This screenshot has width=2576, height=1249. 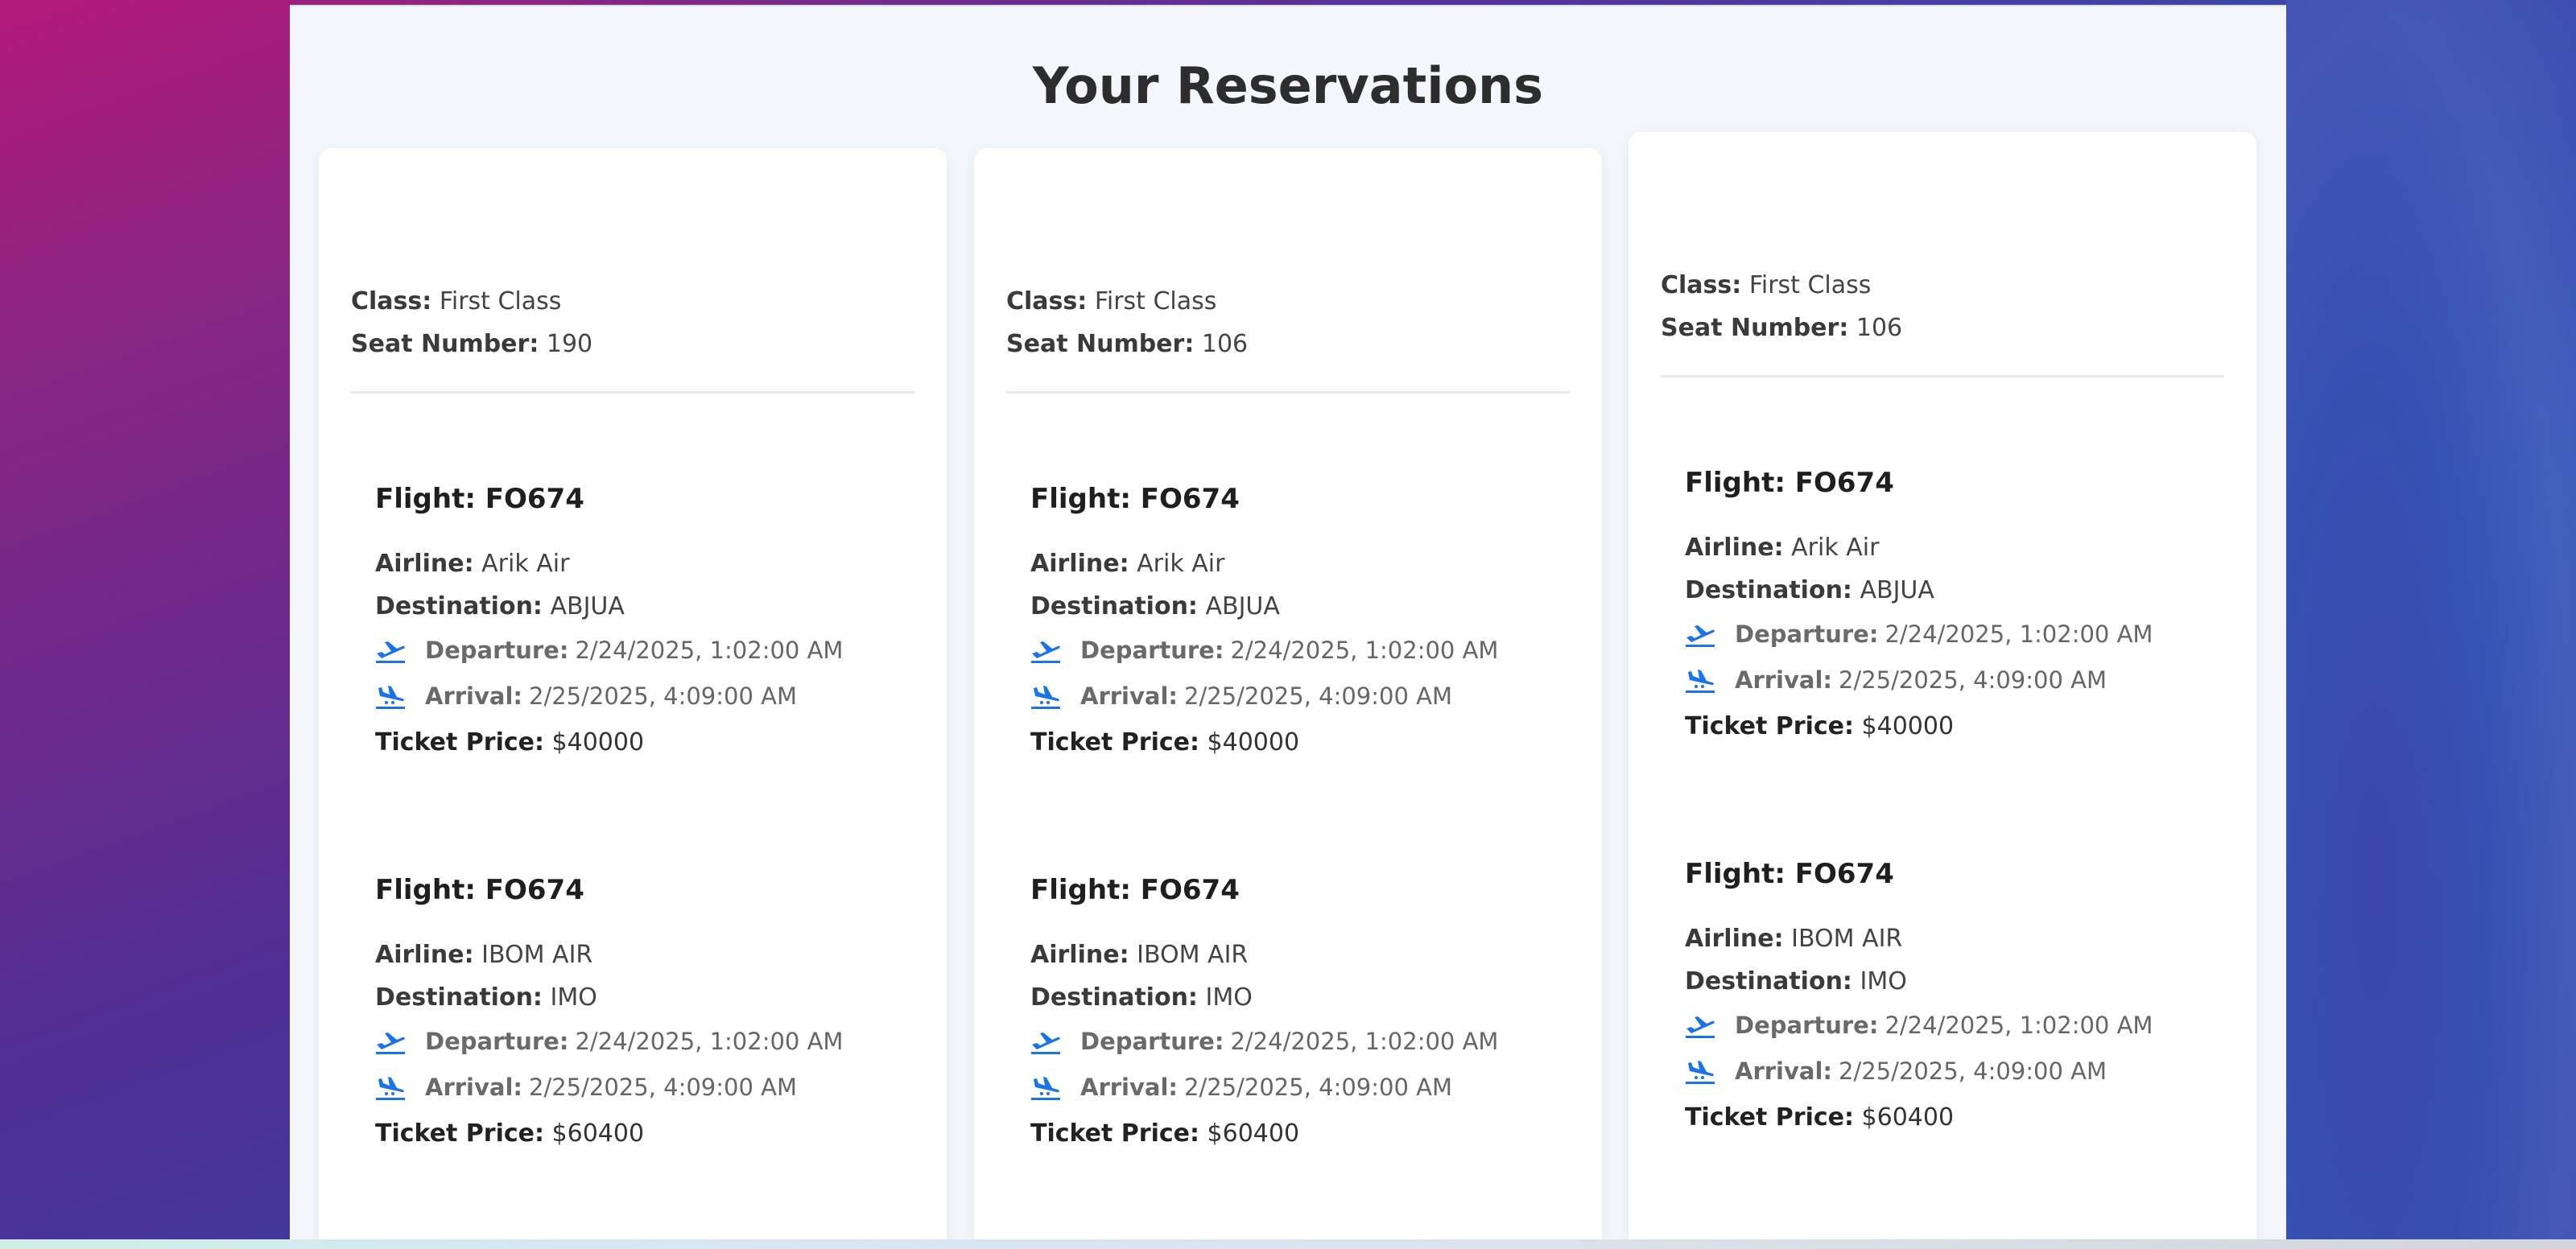 What do you see at coordinates (1288, 1244) in the screenshot?
I see `bottom-bar` at bounding box center [1288, 1244].